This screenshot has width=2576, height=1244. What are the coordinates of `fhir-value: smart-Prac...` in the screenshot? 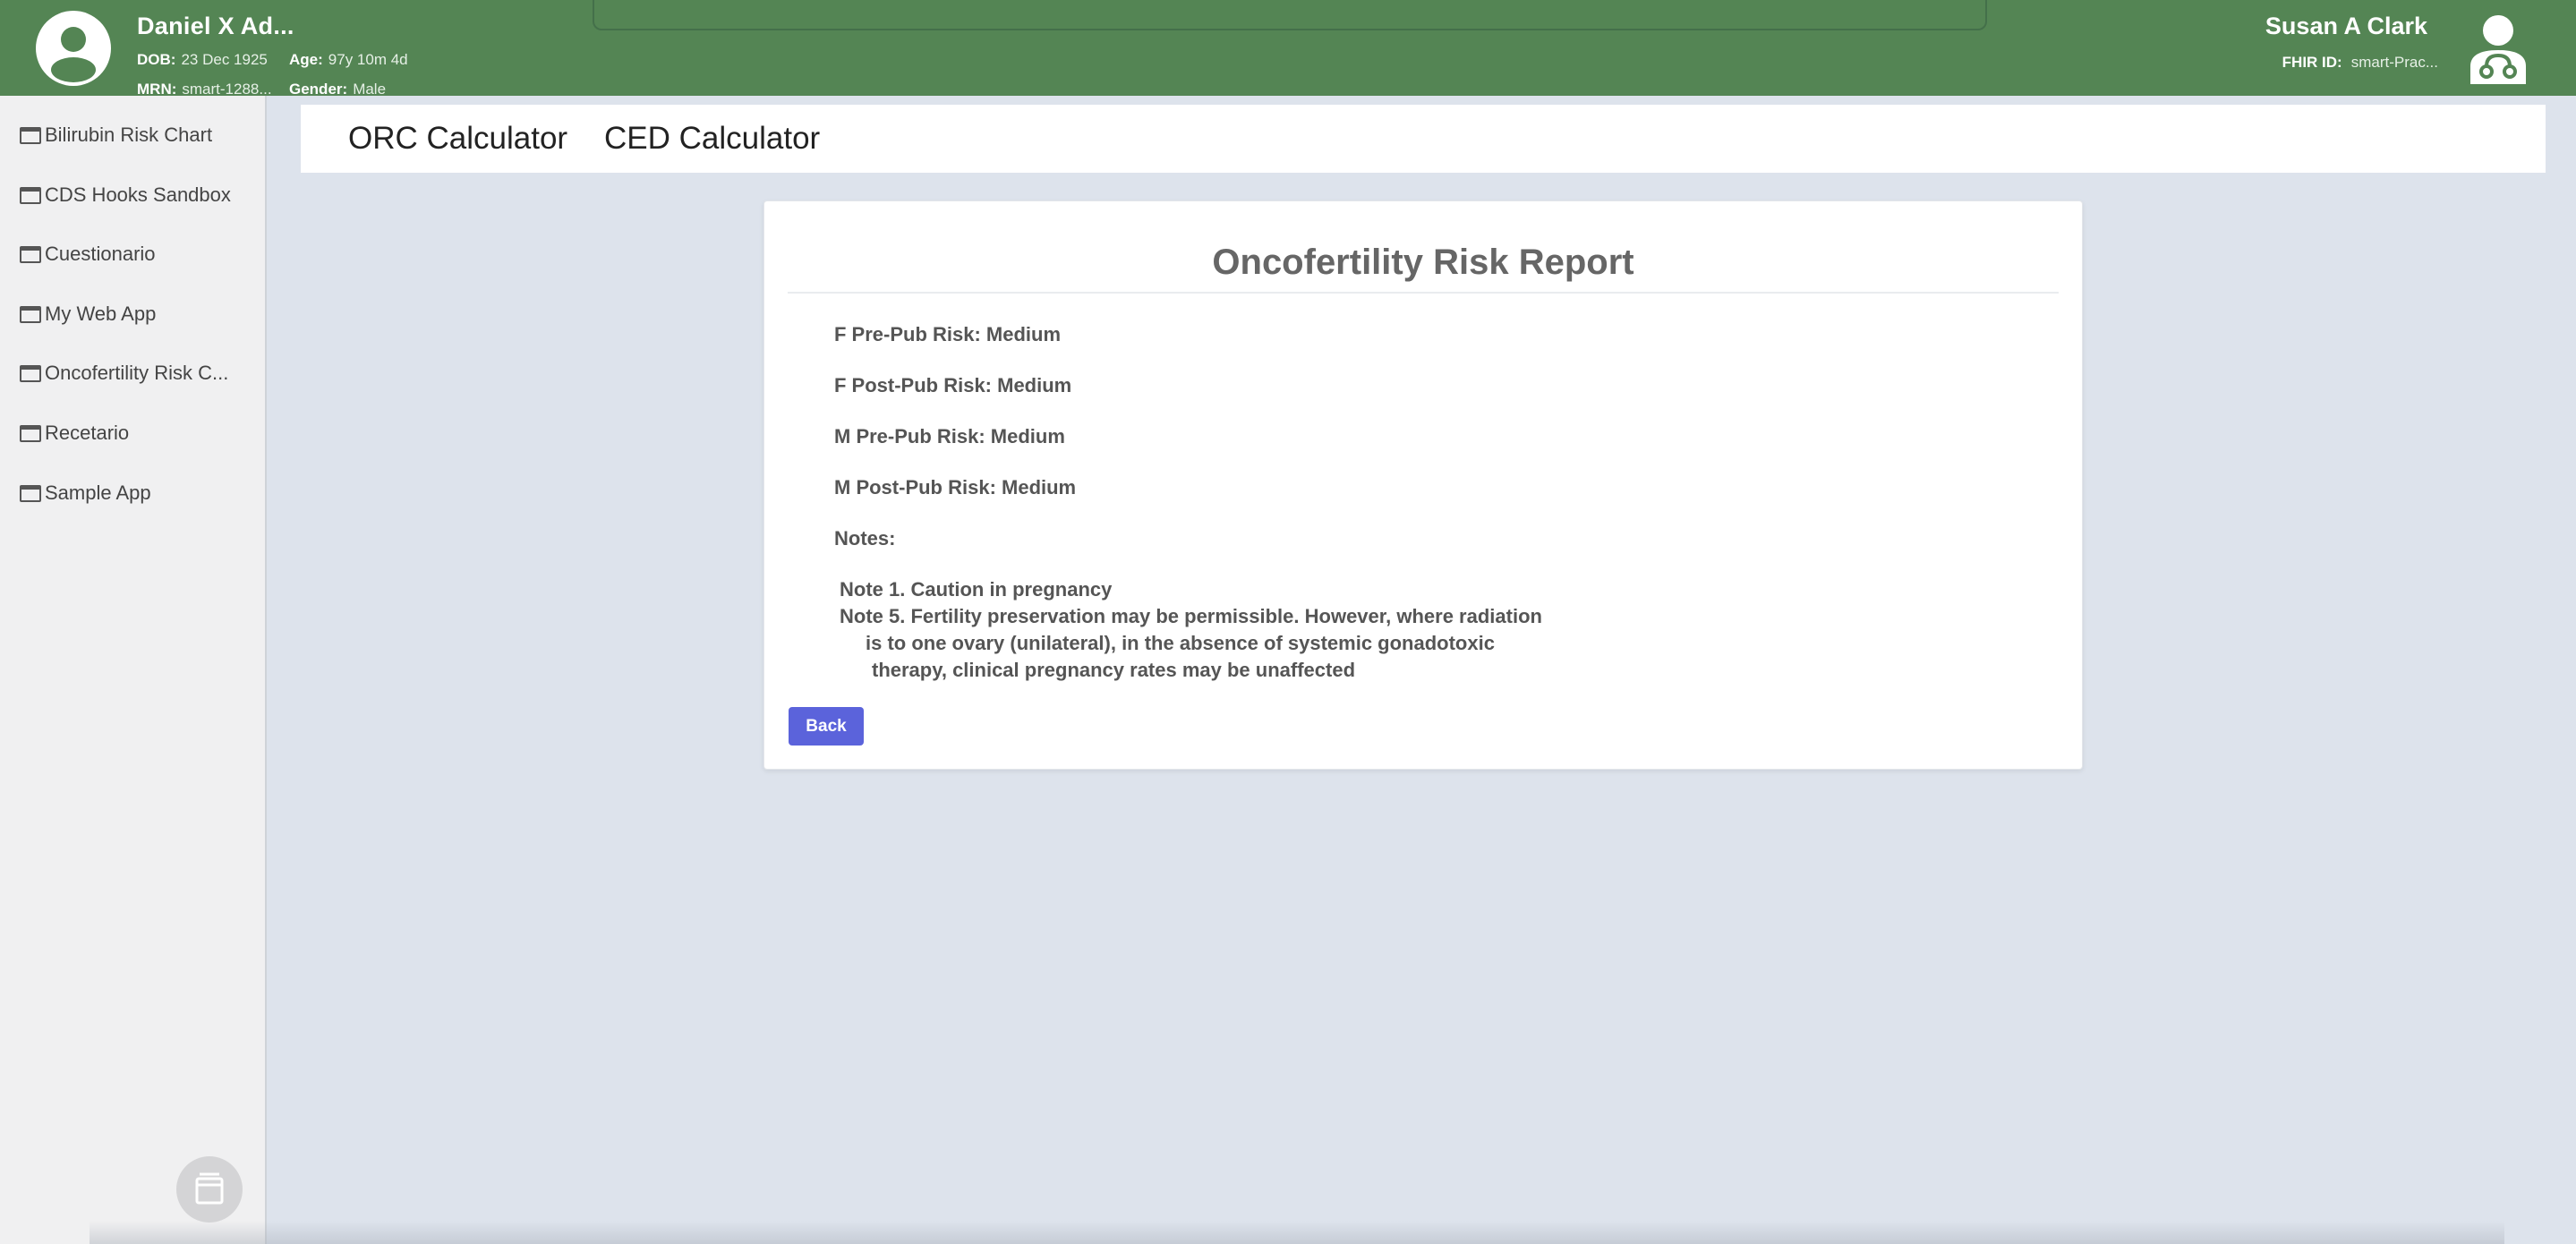 It's located at (2394, 63).